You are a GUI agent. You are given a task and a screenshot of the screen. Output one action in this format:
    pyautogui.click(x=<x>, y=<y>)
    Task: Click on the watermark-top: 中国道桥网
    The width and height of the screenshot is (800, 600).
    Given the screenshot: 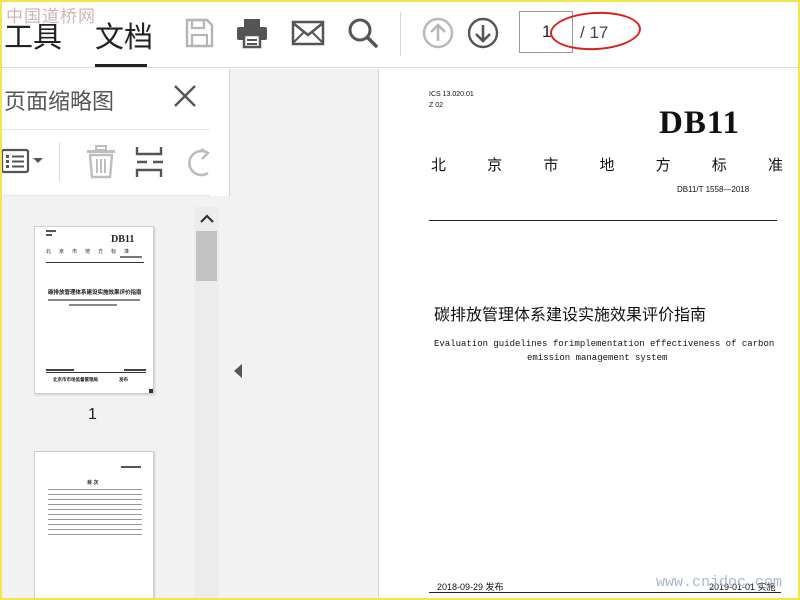 What is the action you would take?
    pyautogui.click(x=51, y=17)
    